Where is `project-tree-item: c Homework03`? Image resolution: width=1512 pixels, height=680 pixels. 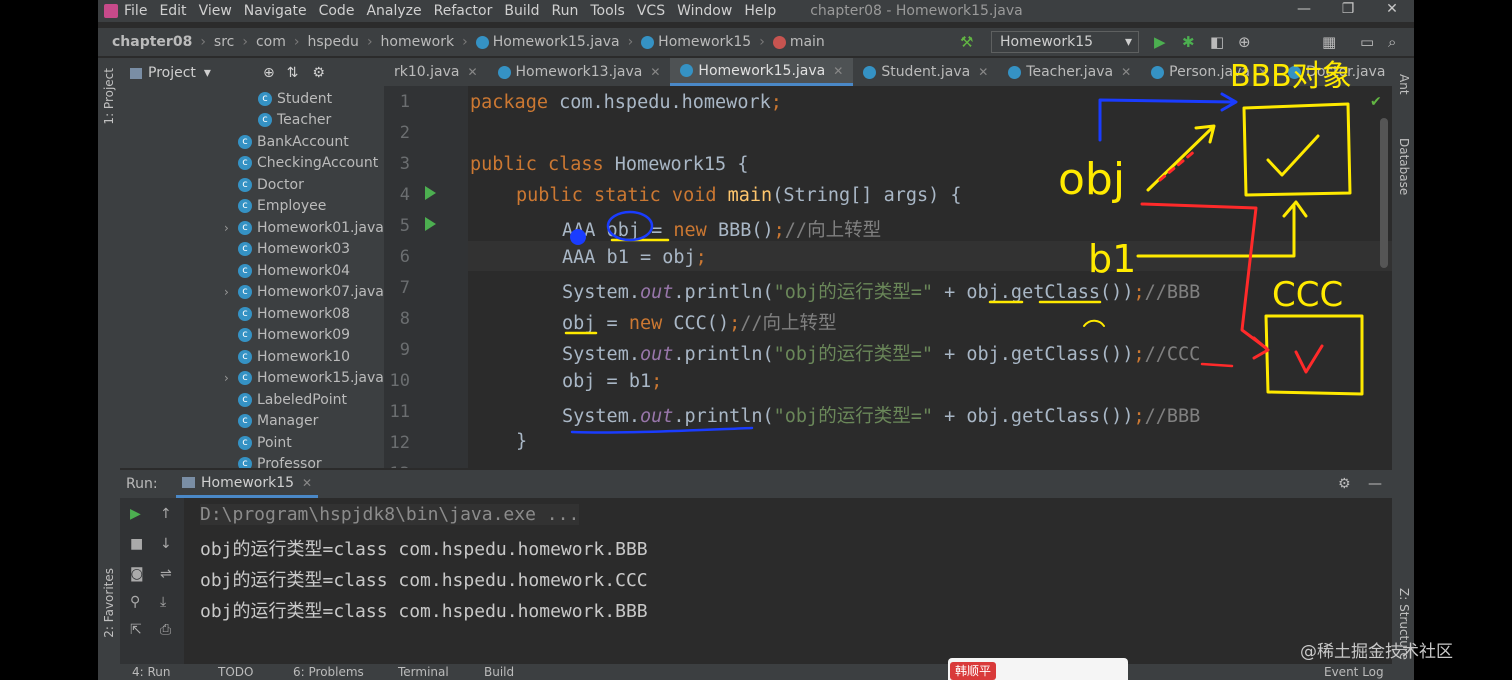 project-tree-item: c Homework03 is located at coordinates (252, 250).